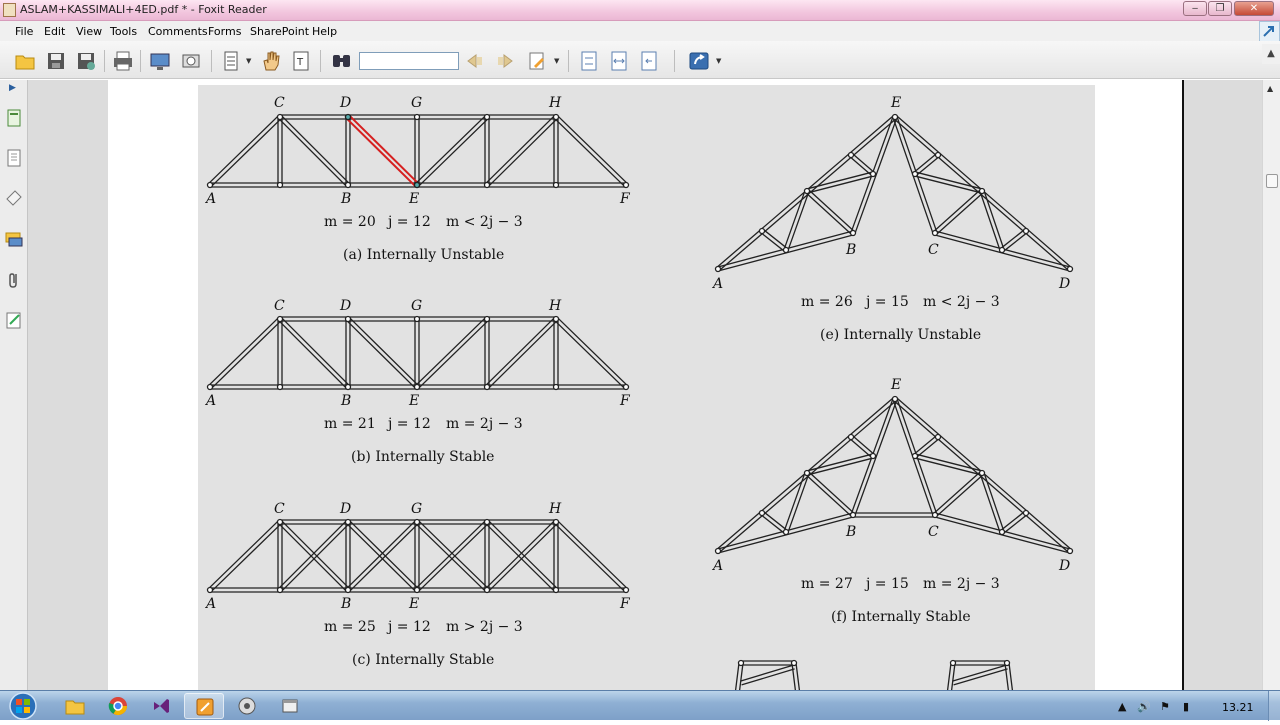 The image size is (1280, 725). What do you see at coordinates (12, 88) in the screenshot?
I see `expand-panel-icon: ▶` at bounding box center [12, 88].